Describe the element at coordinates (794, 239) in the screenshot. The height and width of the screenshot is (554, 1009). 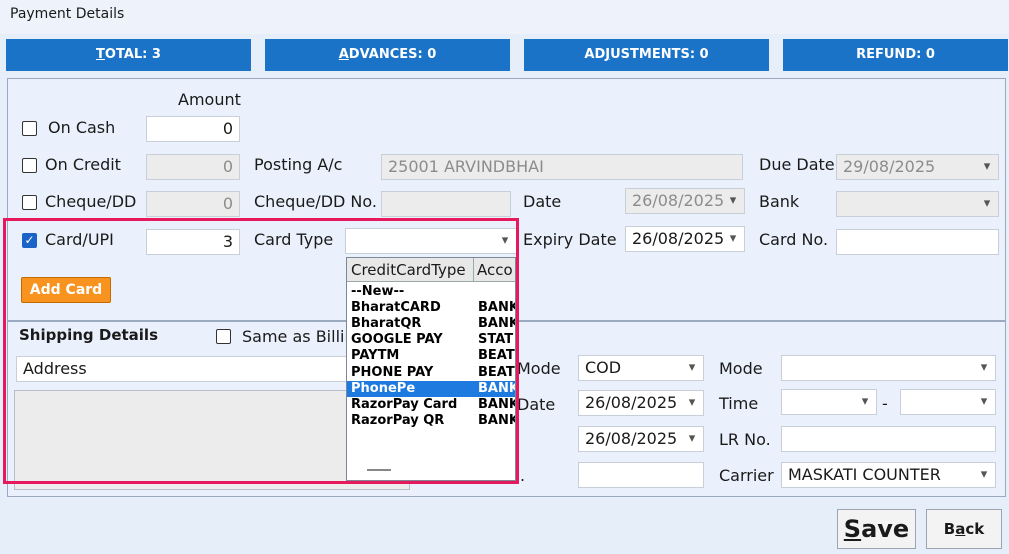
I see `card-no-label: Card No.` at that location.